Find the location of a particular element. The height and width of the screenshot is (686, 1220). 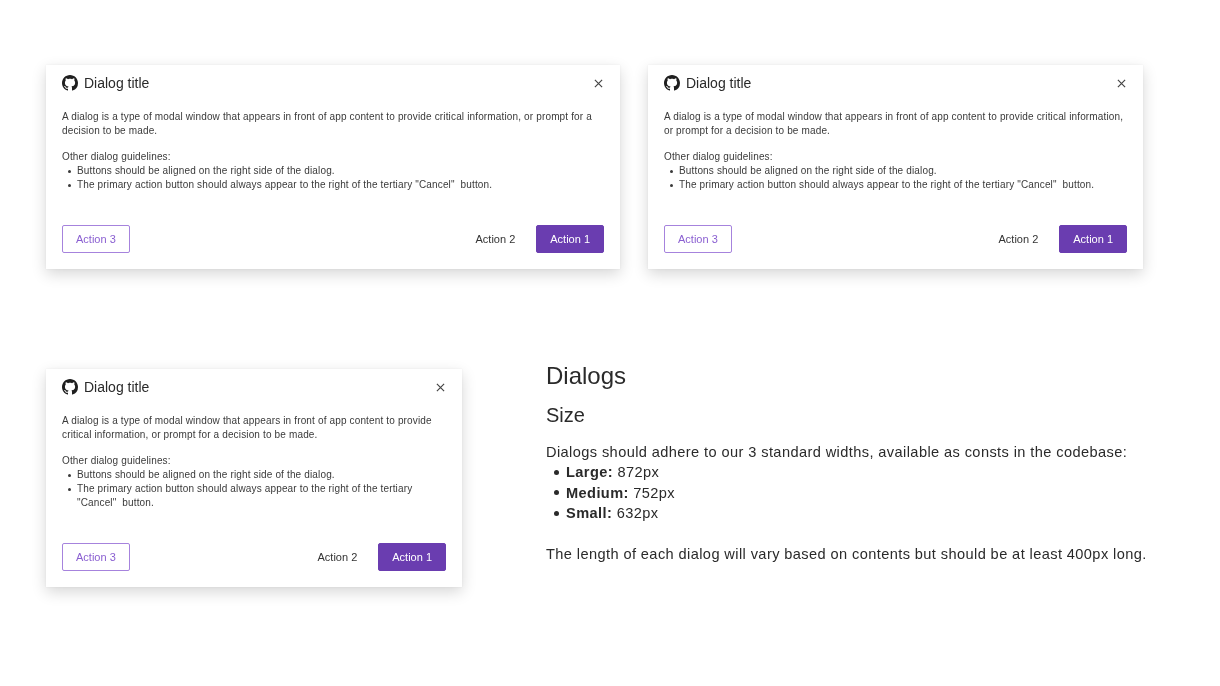

size-item: Large: 872px is located at coordinates (613, 472).